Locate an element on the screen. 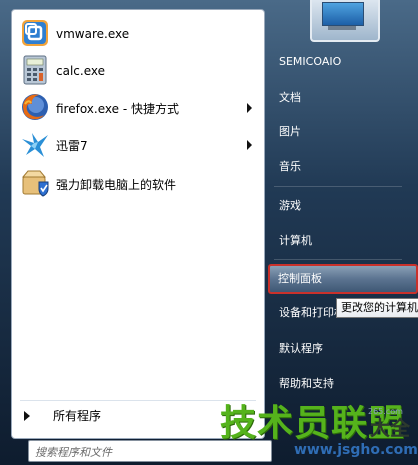 The image size is (418, 465). watermark-small: 265.com is located at coordinates (385, 411).